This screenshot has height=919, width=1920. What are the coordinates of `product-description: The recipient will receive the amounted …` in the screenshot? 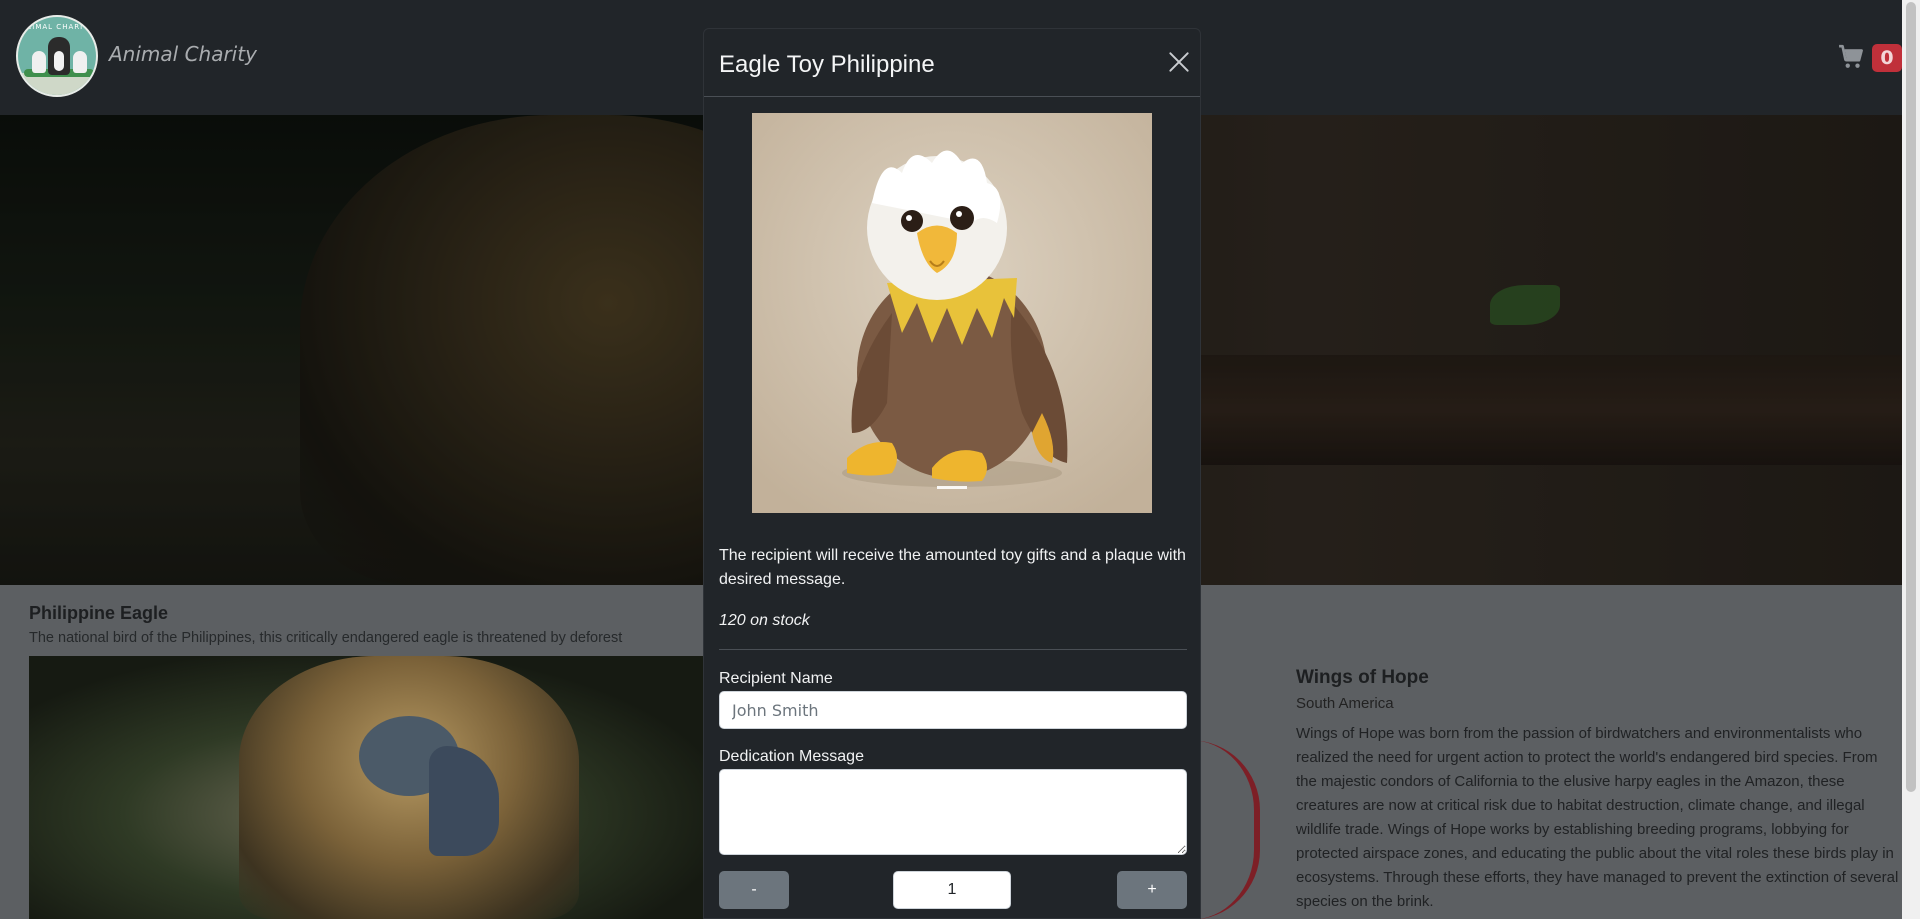 It's located at (952, 567).